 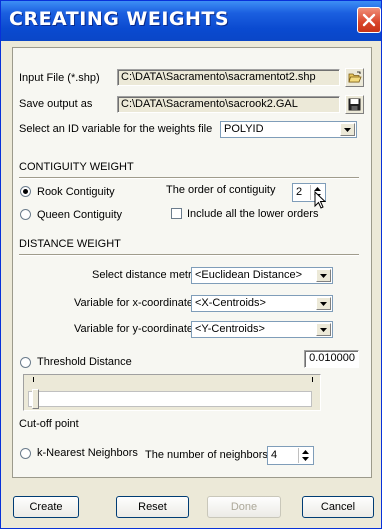 I want to click on input-file-field: C:\DATA\Sacramento\sacramentot2.shp, so click(x=228, y=77).